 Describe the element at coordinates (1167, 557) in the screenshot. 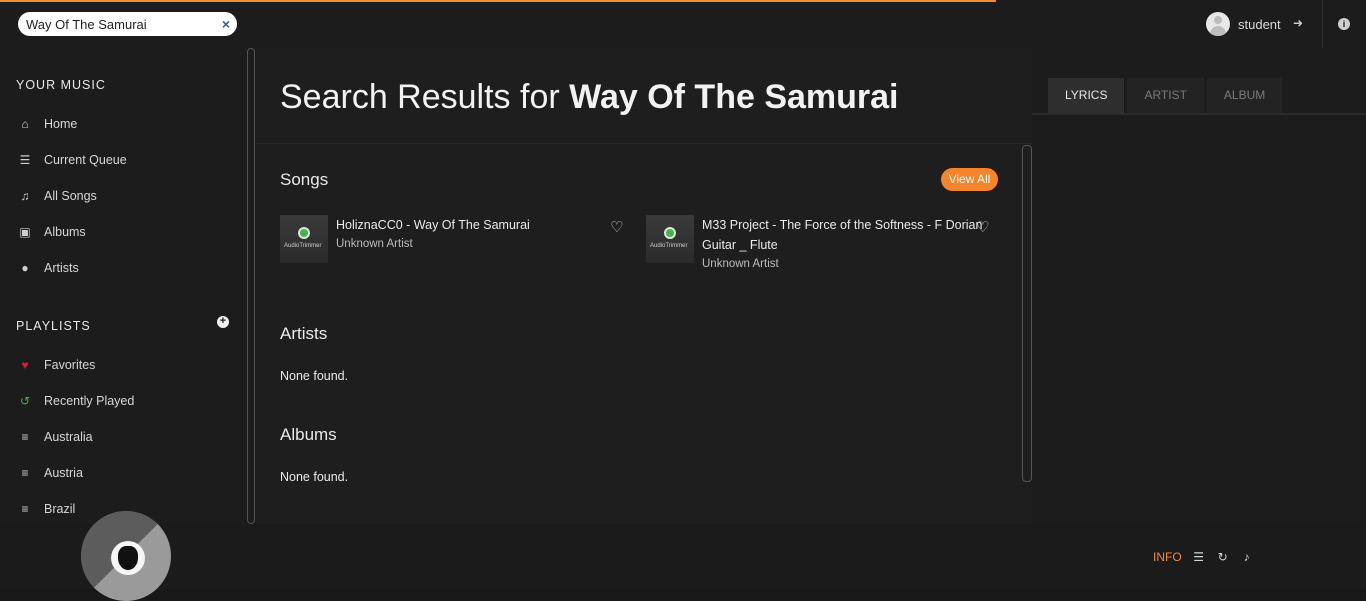

I see `info-toggle: INFO` at that location.